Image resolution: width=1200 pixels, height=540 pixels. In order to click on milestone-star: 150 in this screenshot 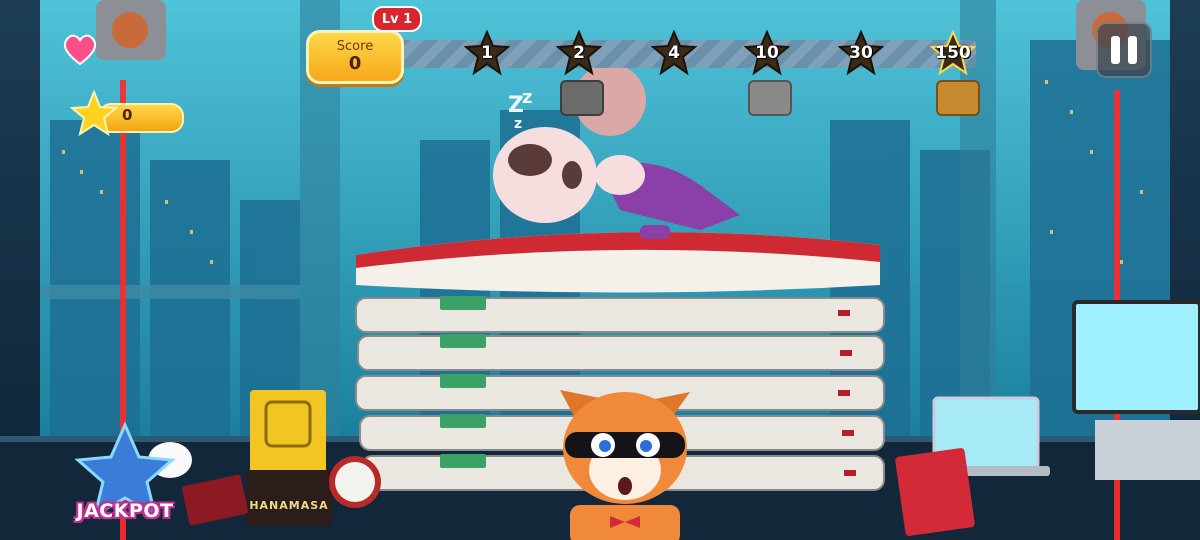, I will do `click(953, 53)`.